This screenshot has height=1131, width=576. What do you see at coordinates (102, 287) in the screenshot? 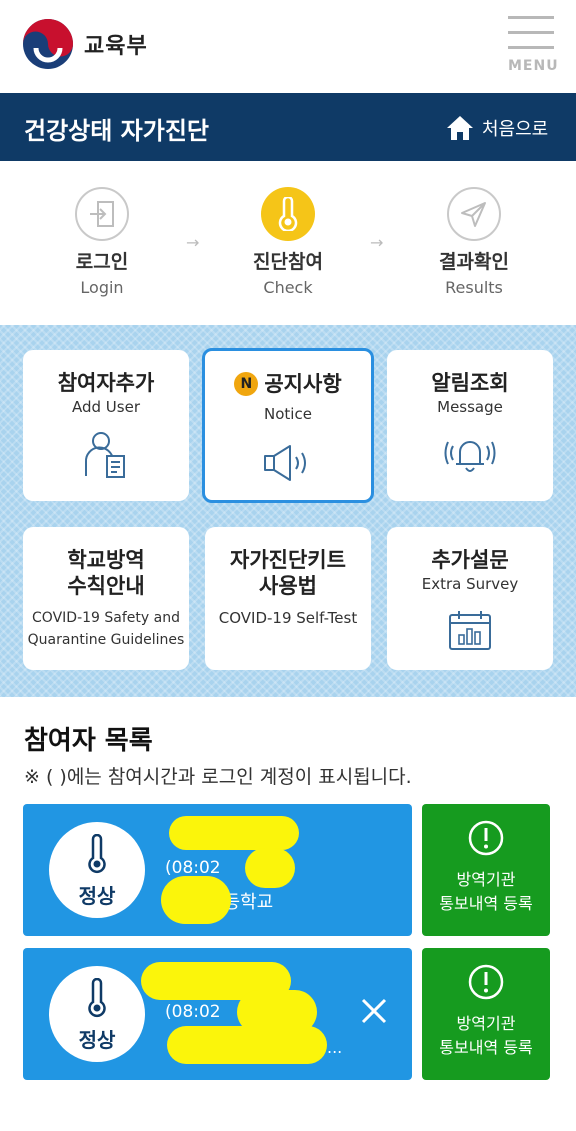
I see `step-label-en: Login` at bounding box center [102, 287].